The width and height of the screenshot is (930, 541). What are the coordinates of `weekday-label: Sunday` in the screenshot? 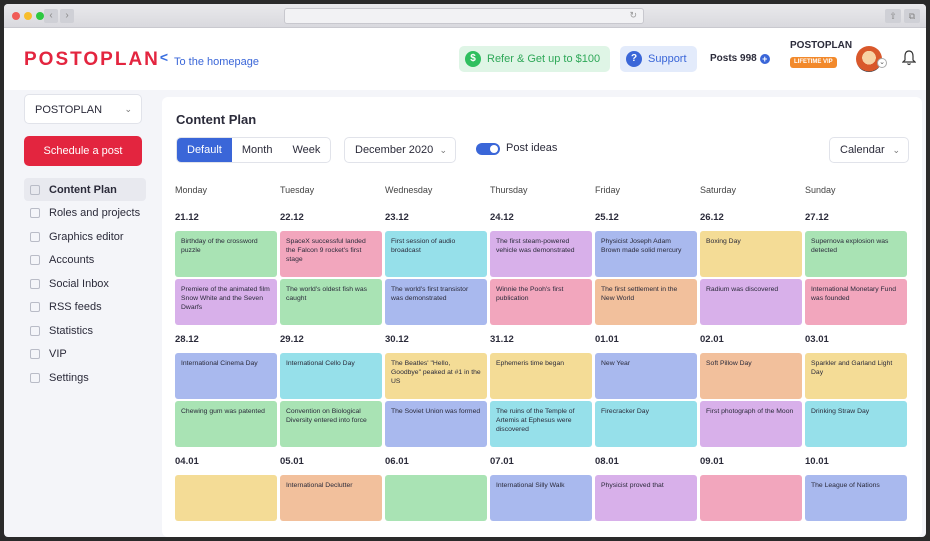 It's located at (820, 190).